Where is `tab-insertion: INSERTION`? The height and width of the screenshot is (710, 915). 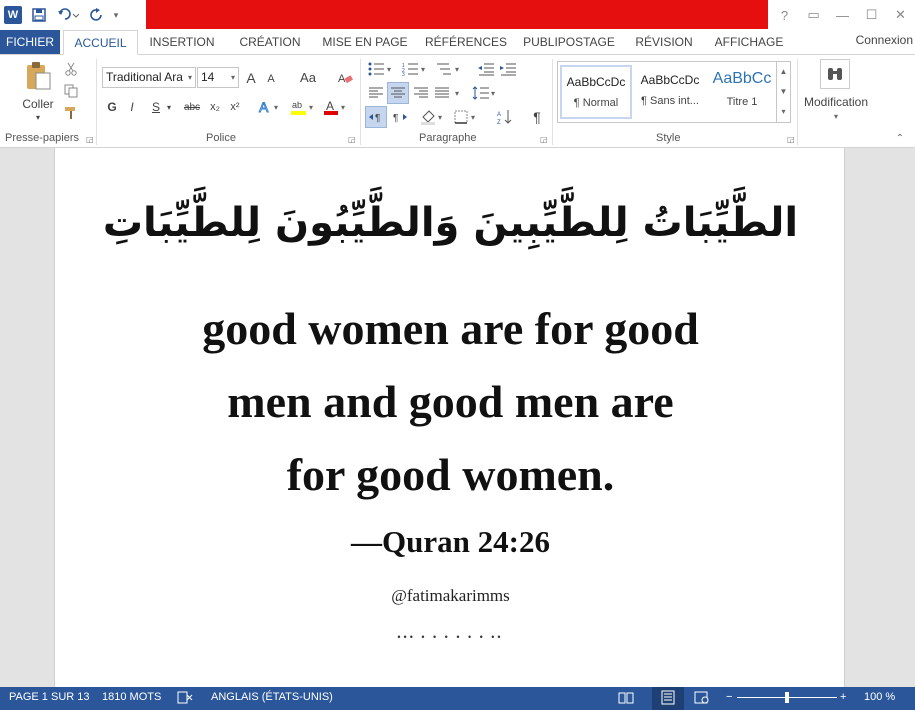
tab-insertion: INSERTION is located at coordinates (182, 42).